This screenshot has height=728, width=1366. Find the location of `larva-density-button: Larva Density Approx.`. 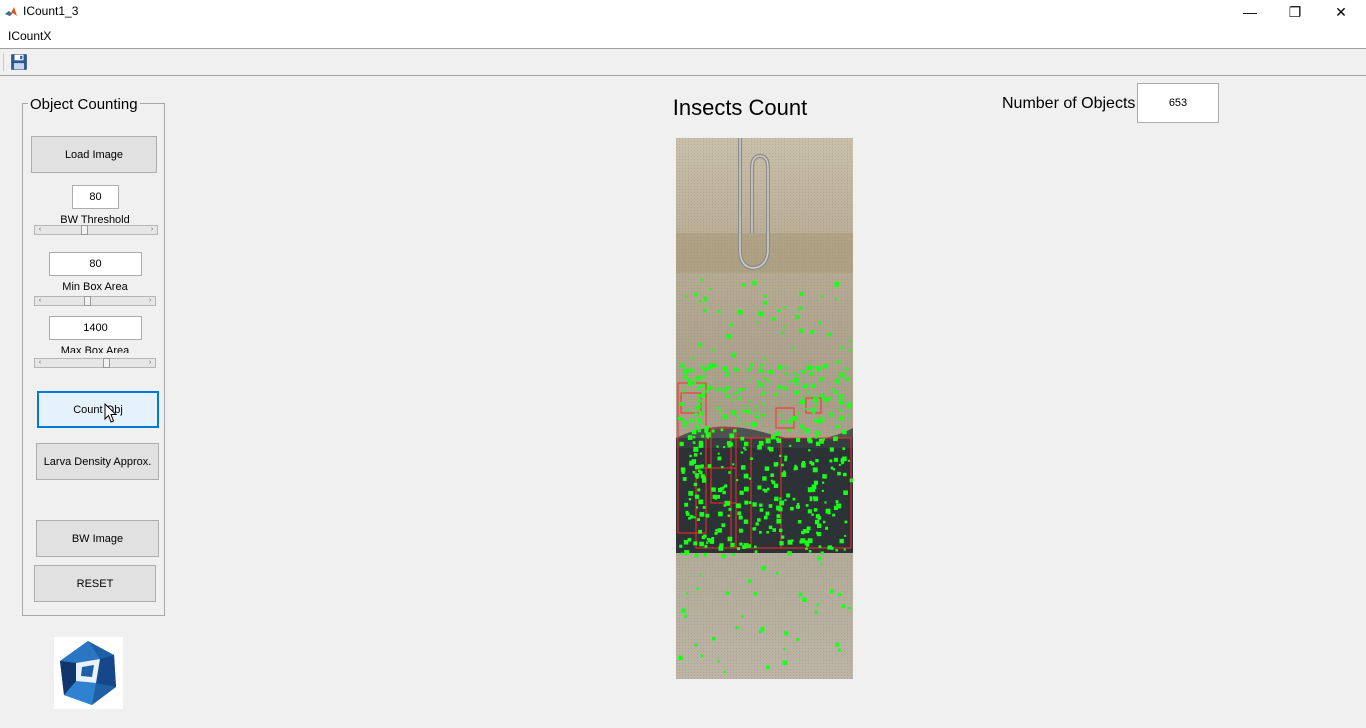

larva-density-button: Larva Density Approx. is located at coordinates (97, 461).